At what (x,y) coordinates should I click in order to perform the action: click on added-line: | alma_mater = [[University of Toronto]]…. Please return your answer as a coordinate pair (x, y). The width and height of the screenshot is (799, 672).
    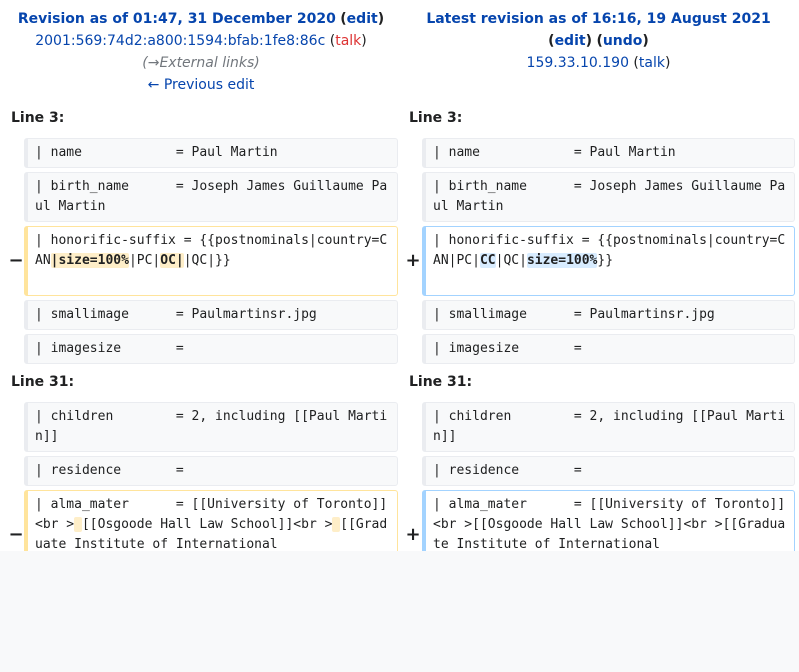
    Looking at the image, I should click on (608, 520).